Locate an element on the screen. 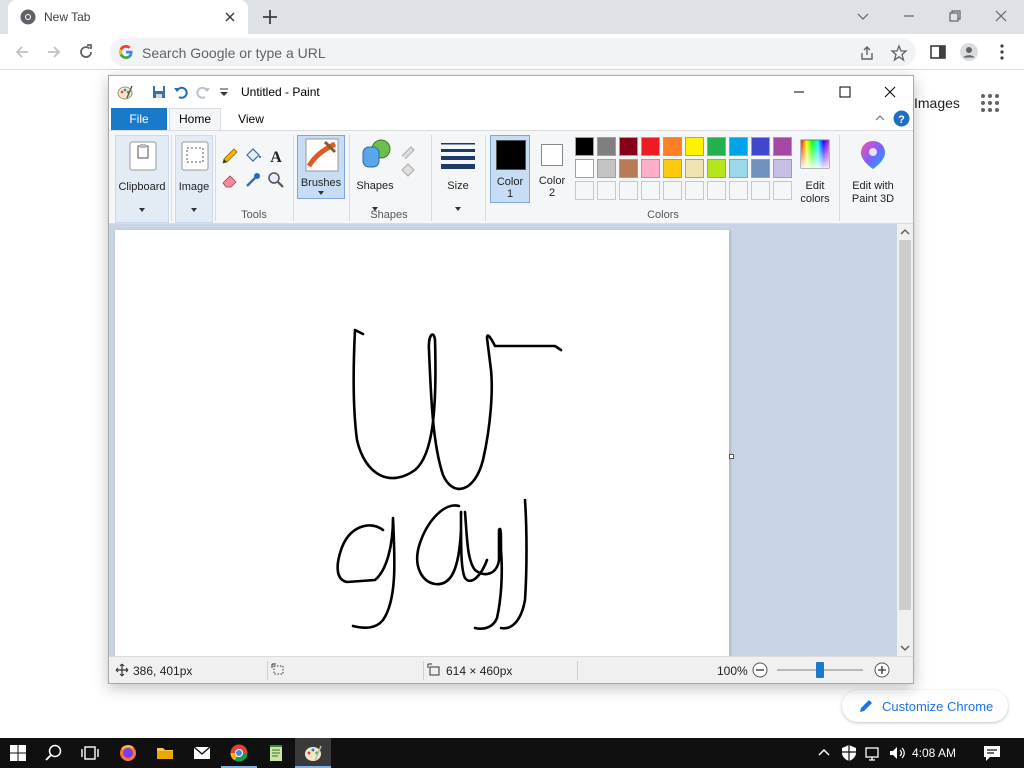 The width and height of the screenshot is (1024, 768). brushes-button: Brushes is located at coordinates (321, 167).